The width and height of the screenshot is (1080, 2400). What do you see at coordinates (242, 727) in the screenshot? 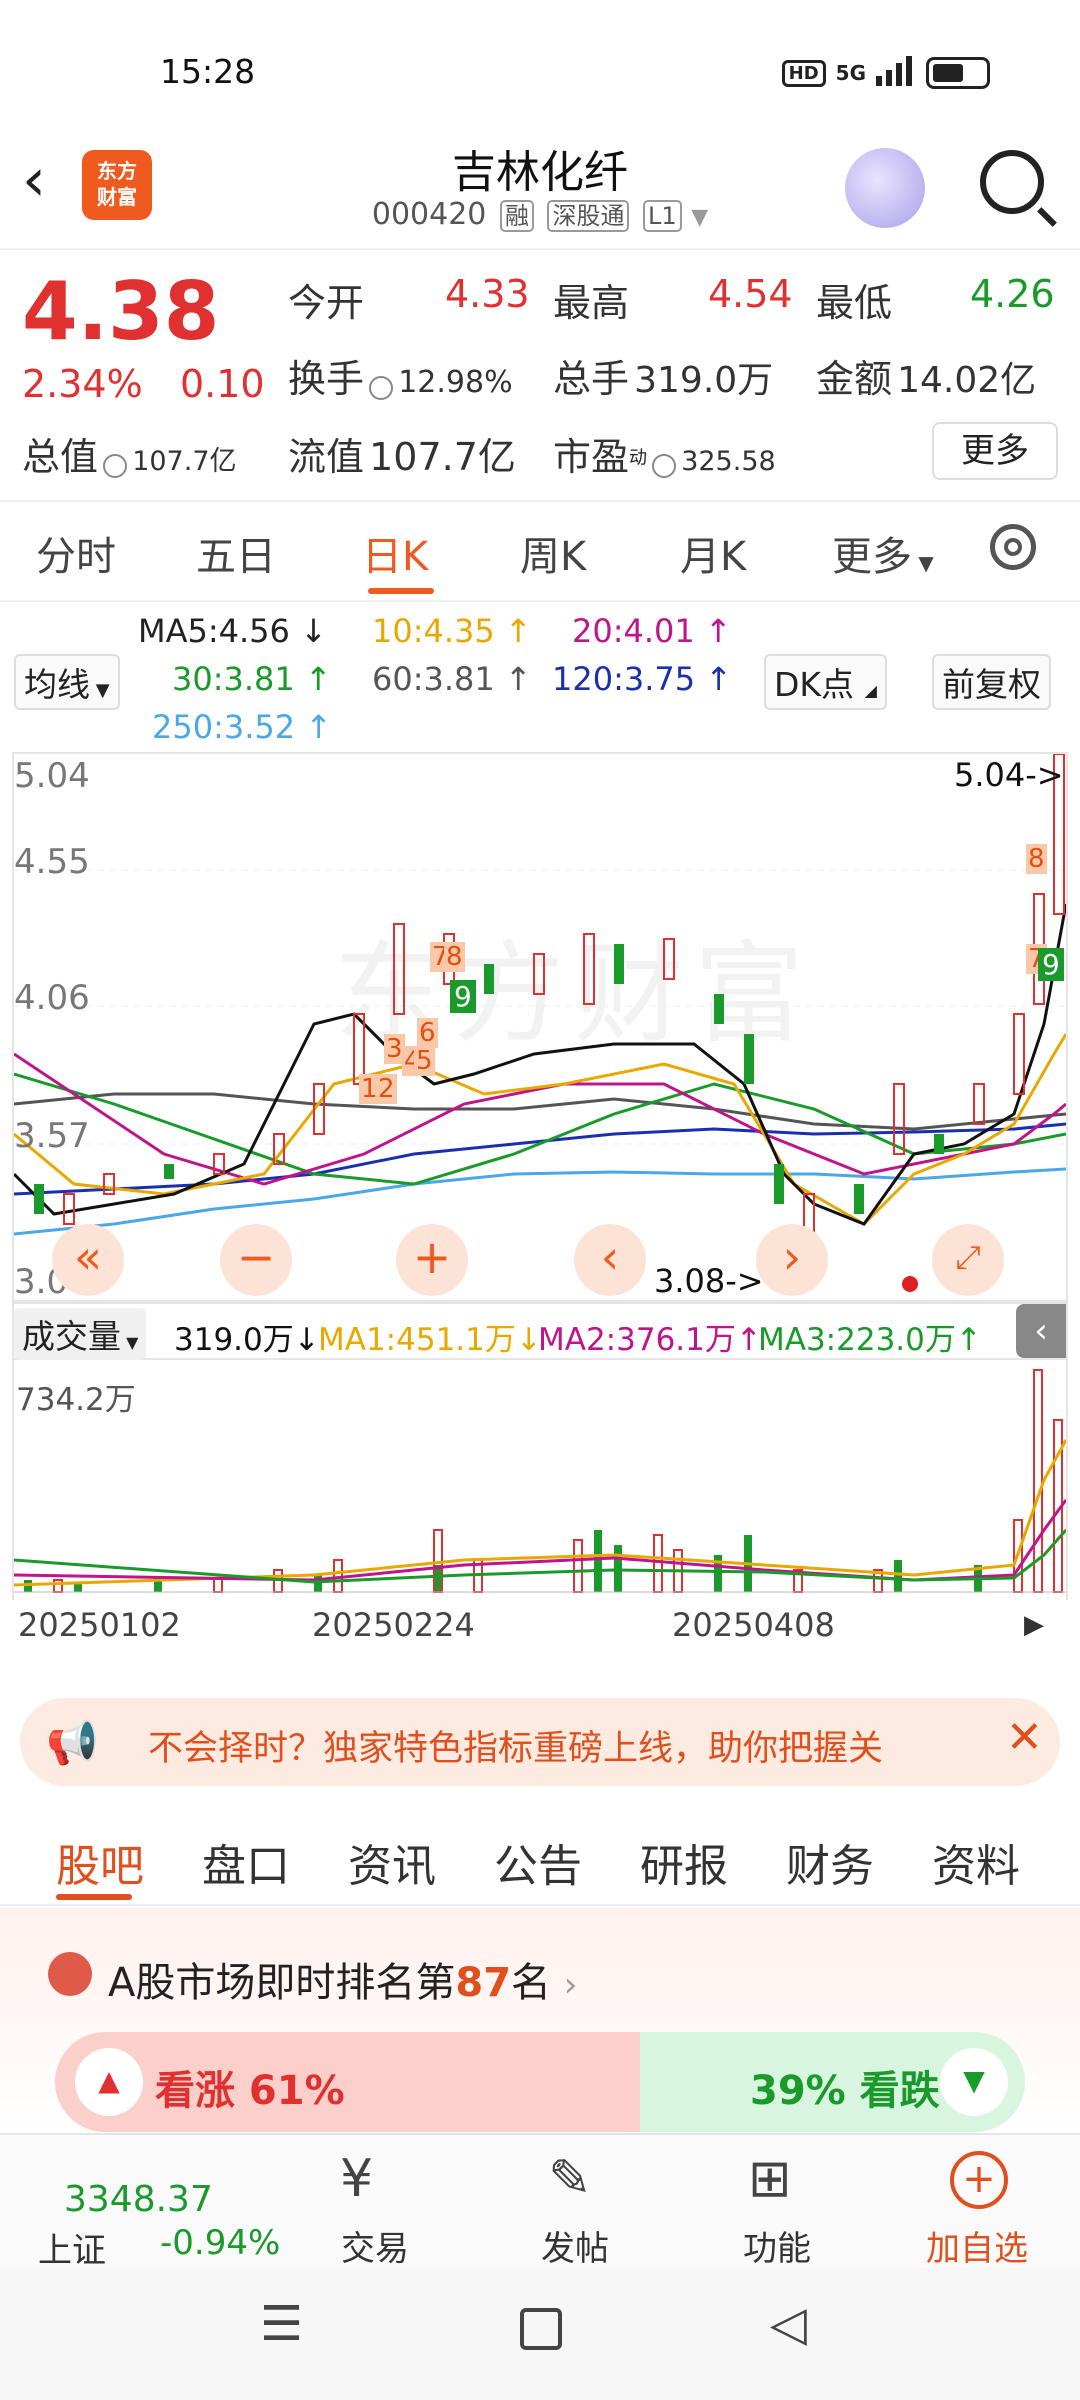
I see `ma250-label: 250:3.52 ↑` at bounding box center [242, 727].